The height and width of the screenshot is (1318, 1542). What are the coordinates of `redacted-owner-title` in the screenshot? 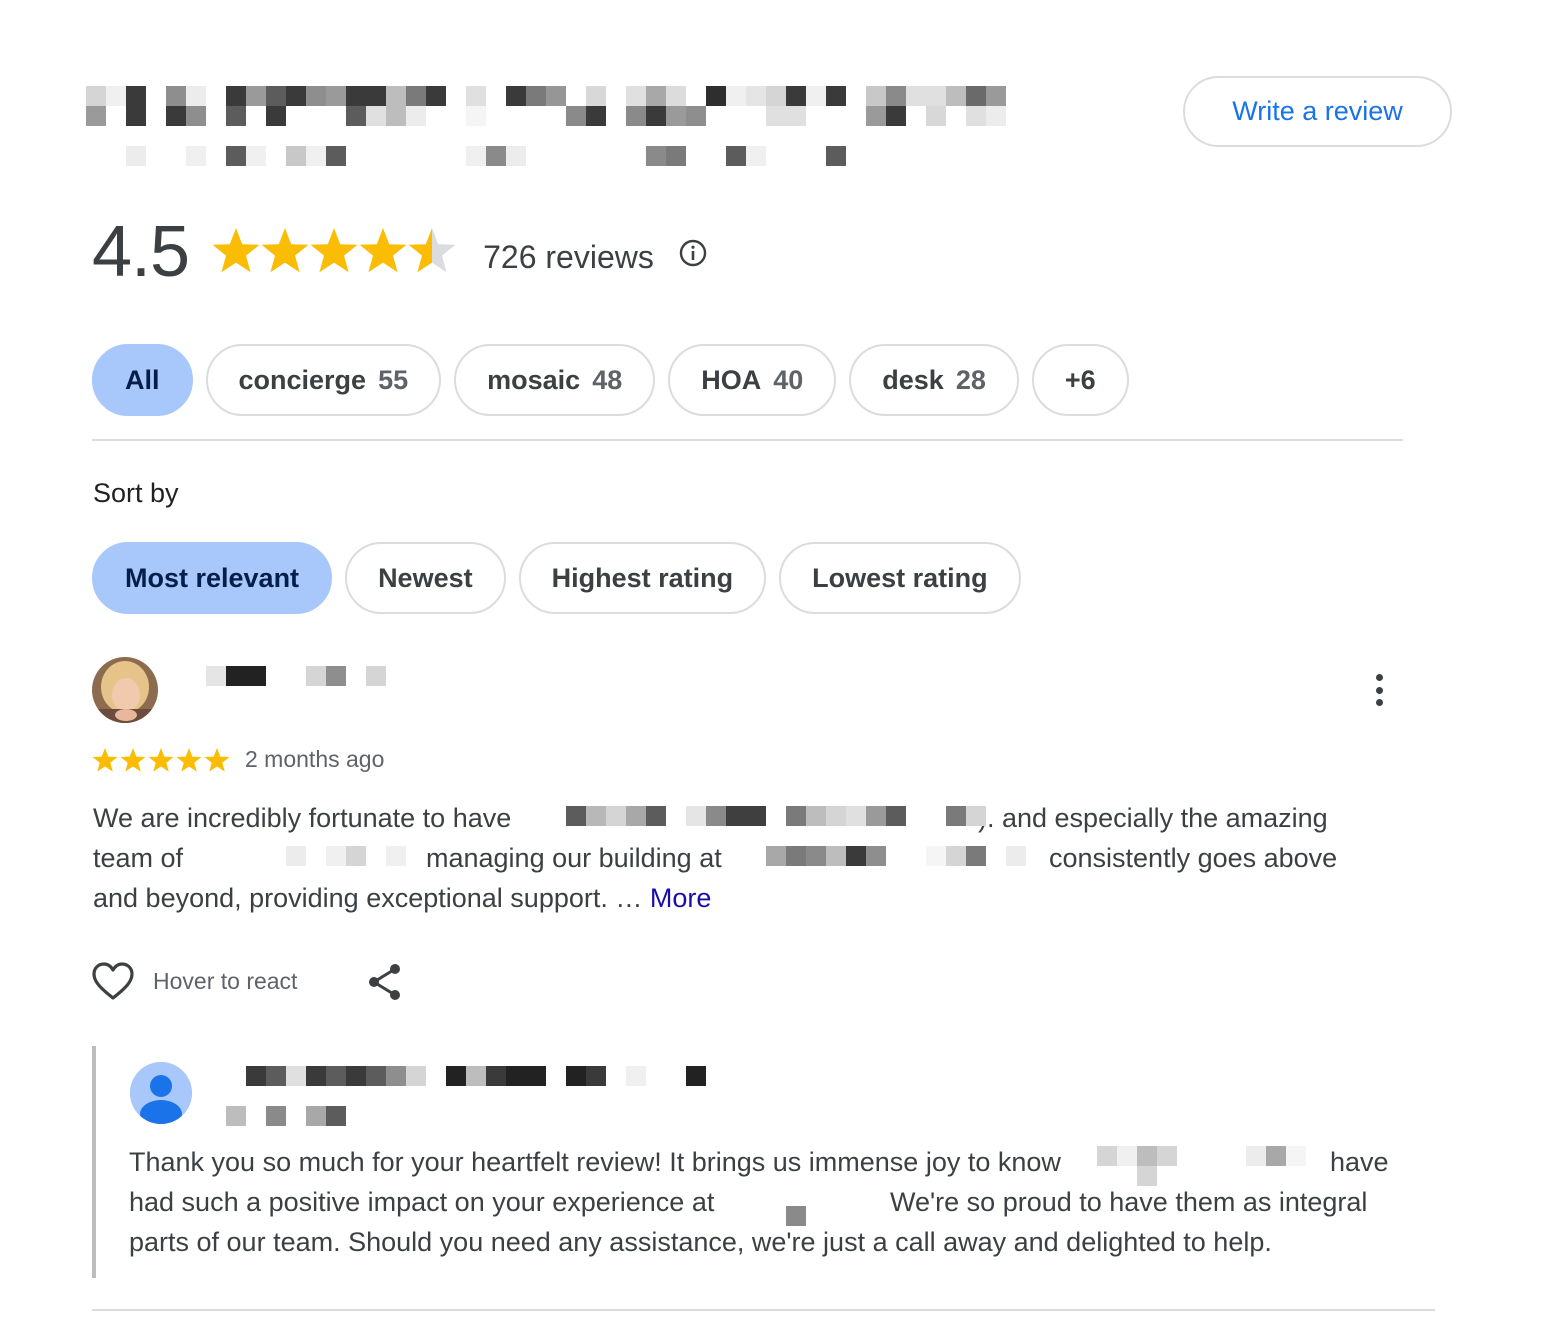 It's located at (286, 1116).